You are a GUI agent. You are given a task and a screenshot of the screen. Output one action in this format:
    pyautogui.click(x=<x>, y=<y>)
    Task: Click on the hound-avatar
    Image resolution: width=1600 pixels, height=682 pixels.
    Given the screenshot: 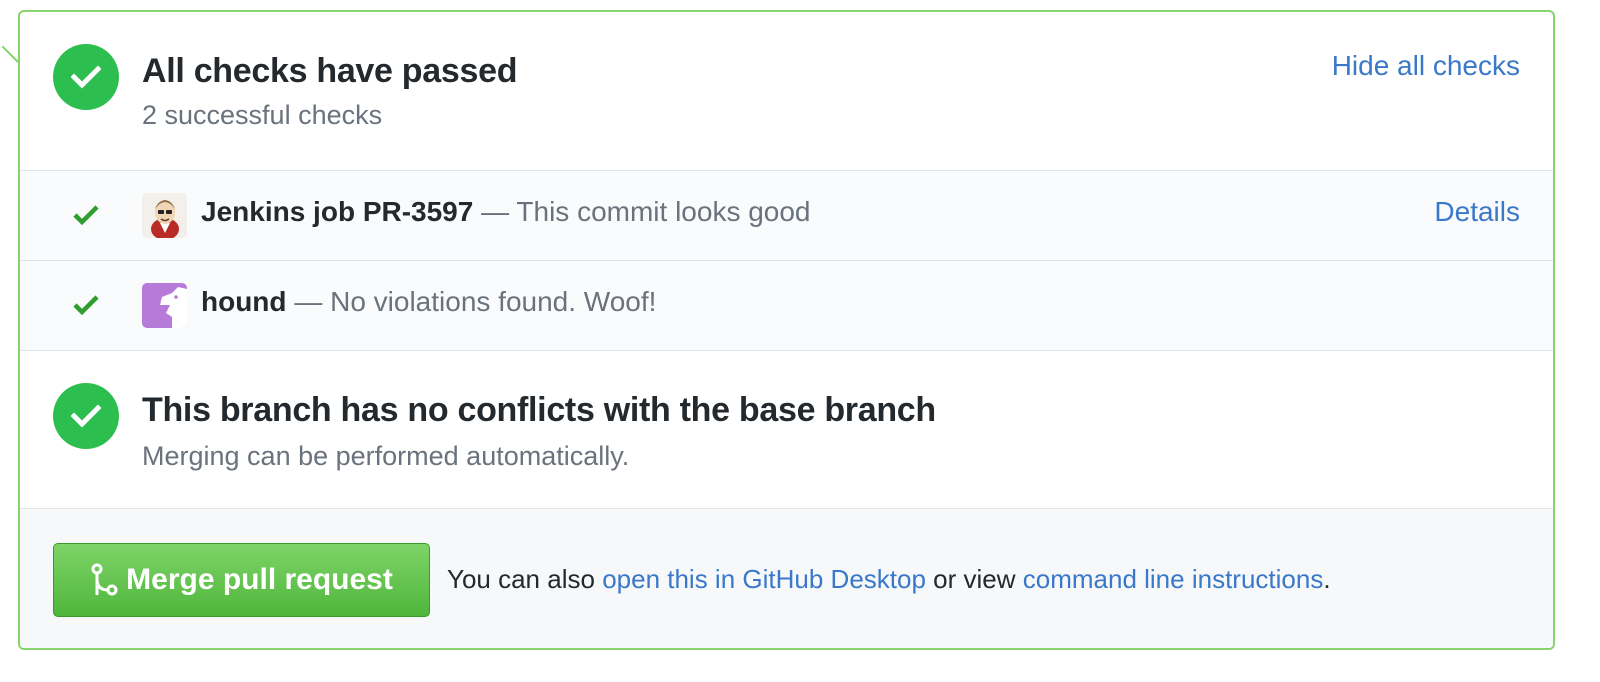 What is the action you would take?
    pyautogui.click(x=164, y=305)
    